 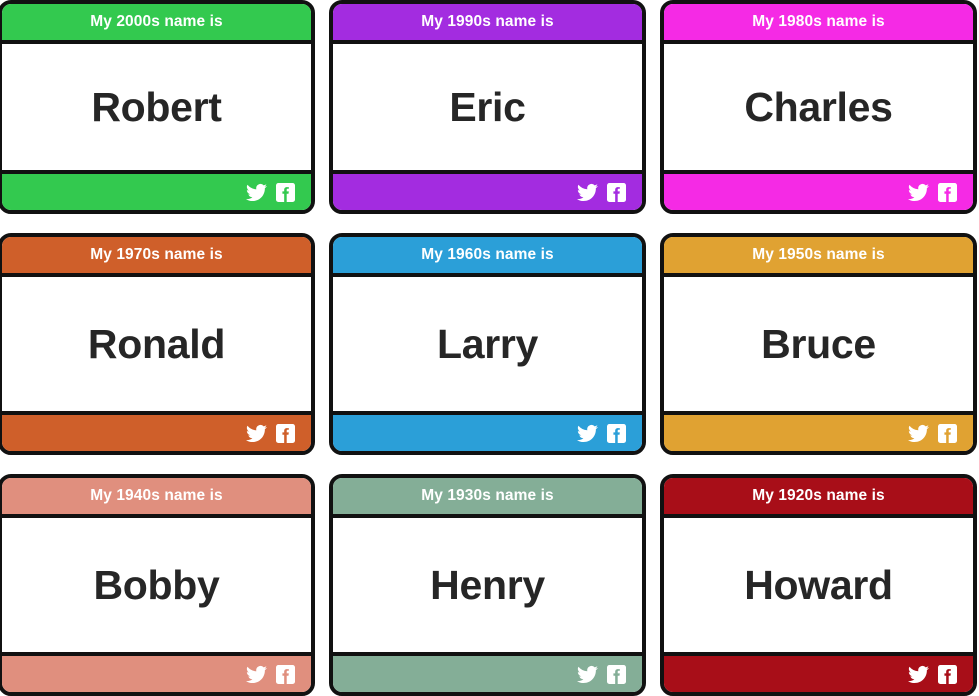 I want to click on card-header-label: My 1990s name is, so click(x=487, y=22).